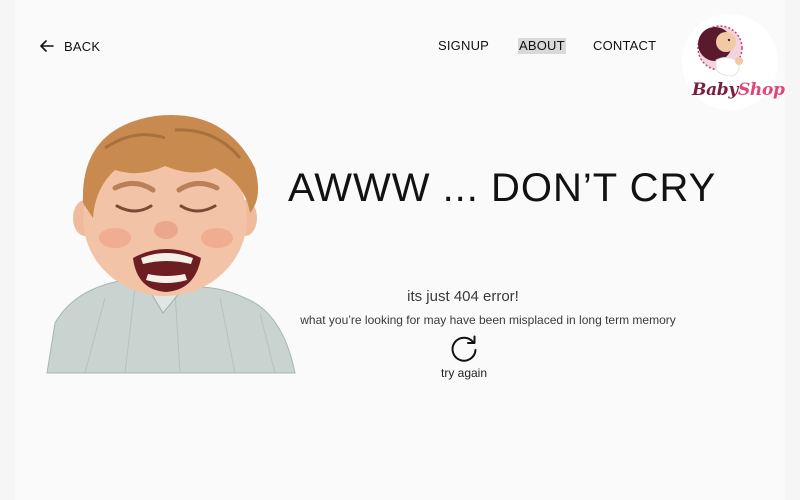 The height and width of the screenshot is (500, 800). I want to click on nav-signup: SIGNUP, so click(463, 46).